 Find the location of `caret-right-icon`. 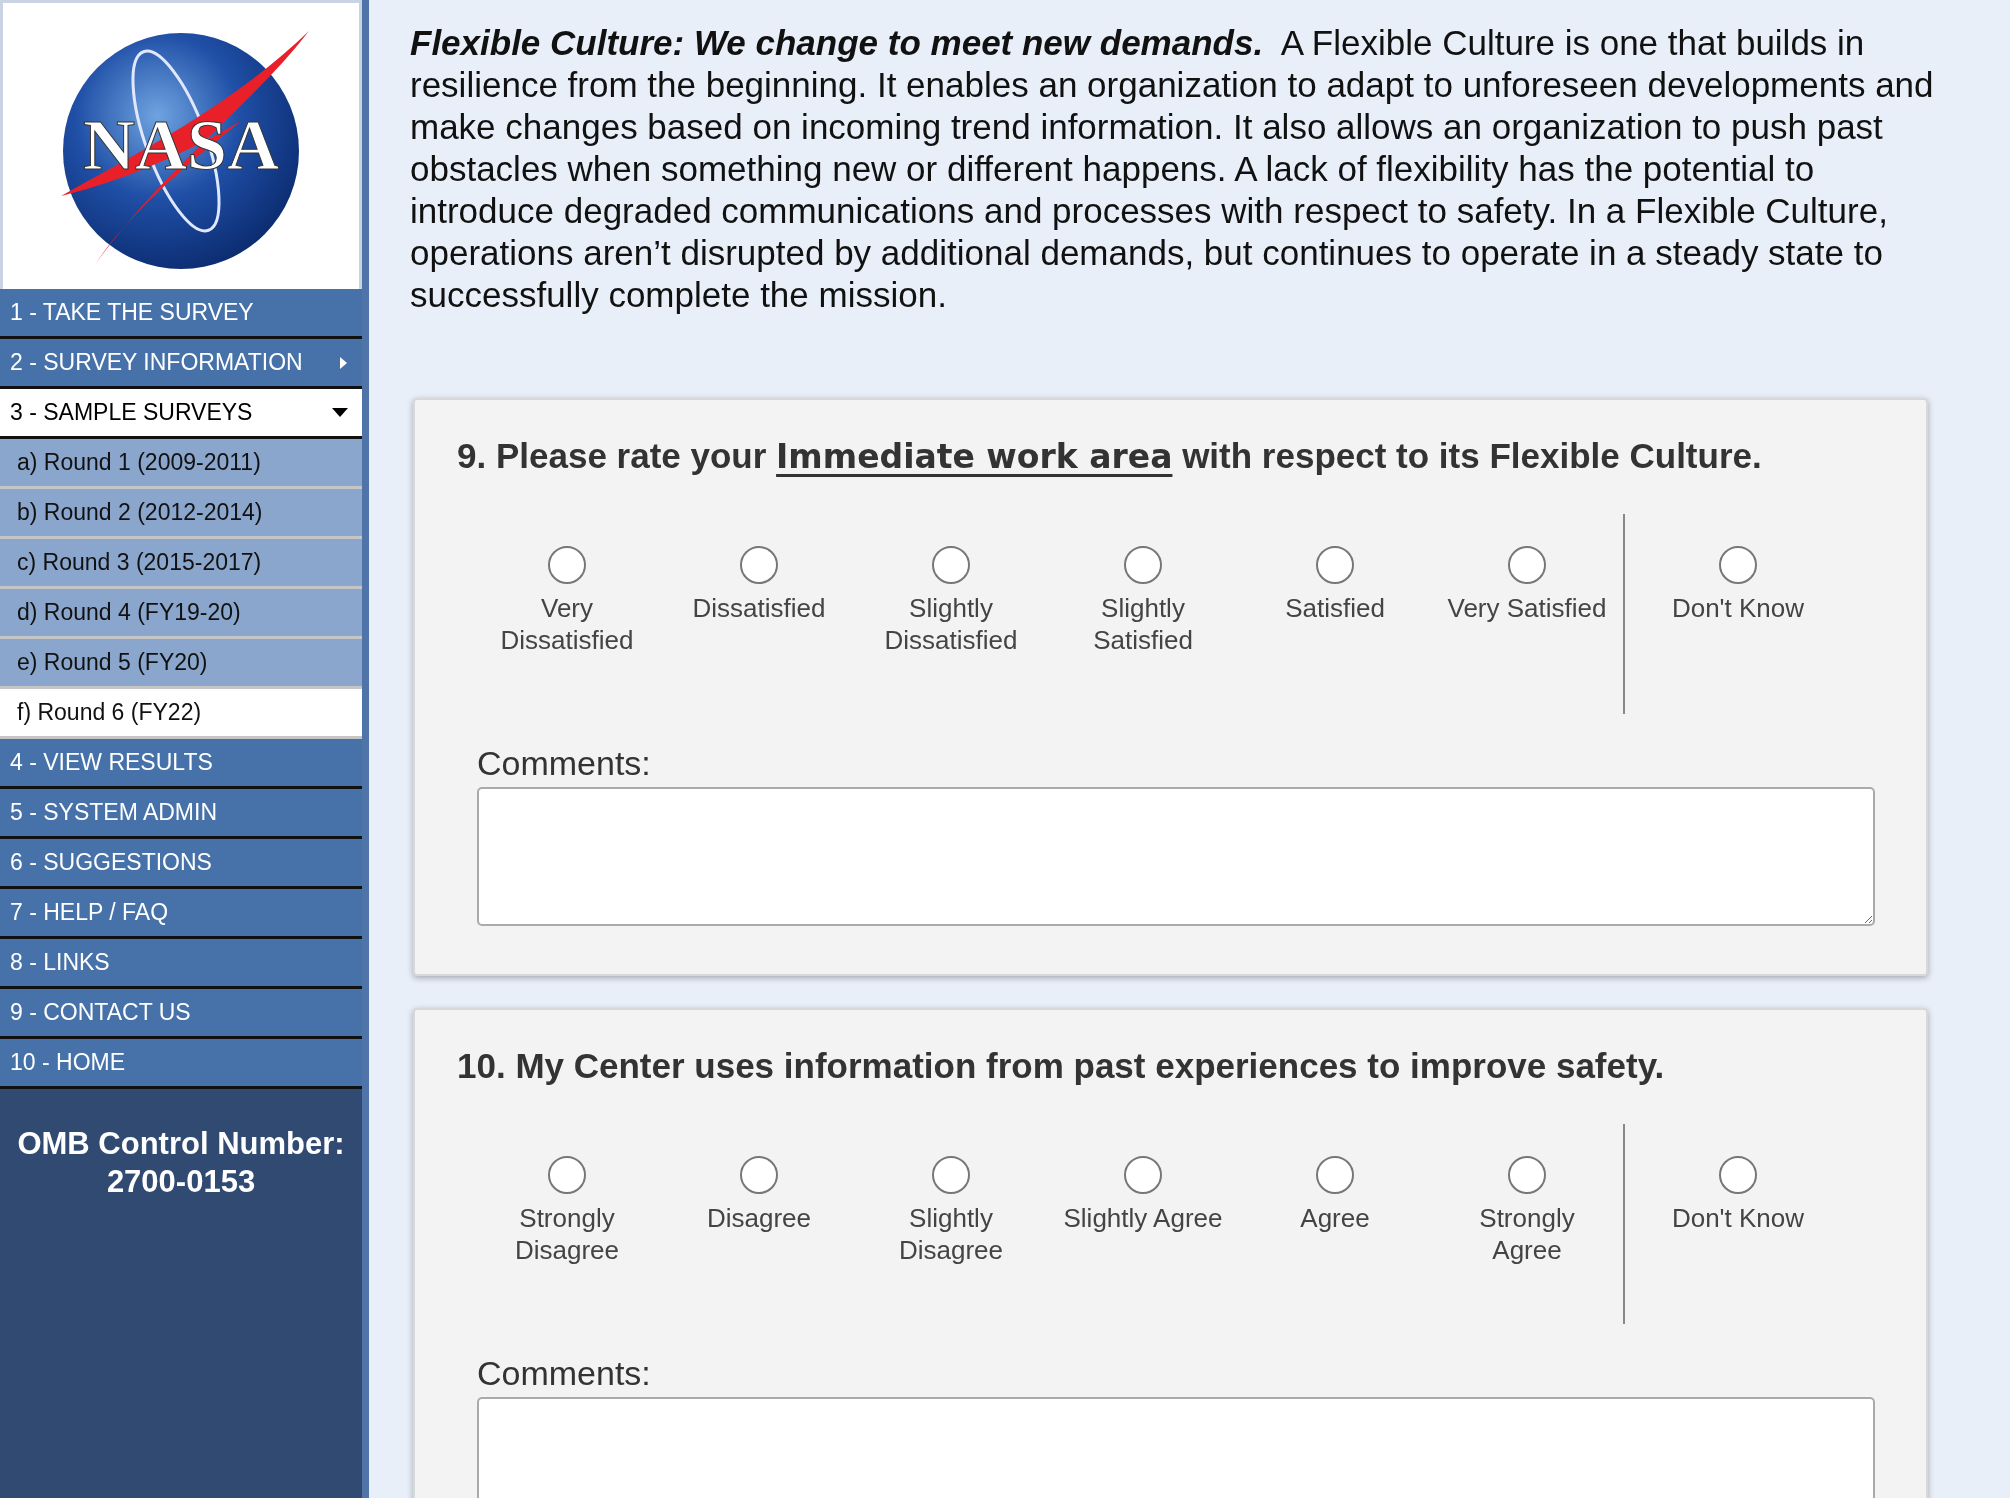

caret-right-icon is located at coordinates (343, 362).